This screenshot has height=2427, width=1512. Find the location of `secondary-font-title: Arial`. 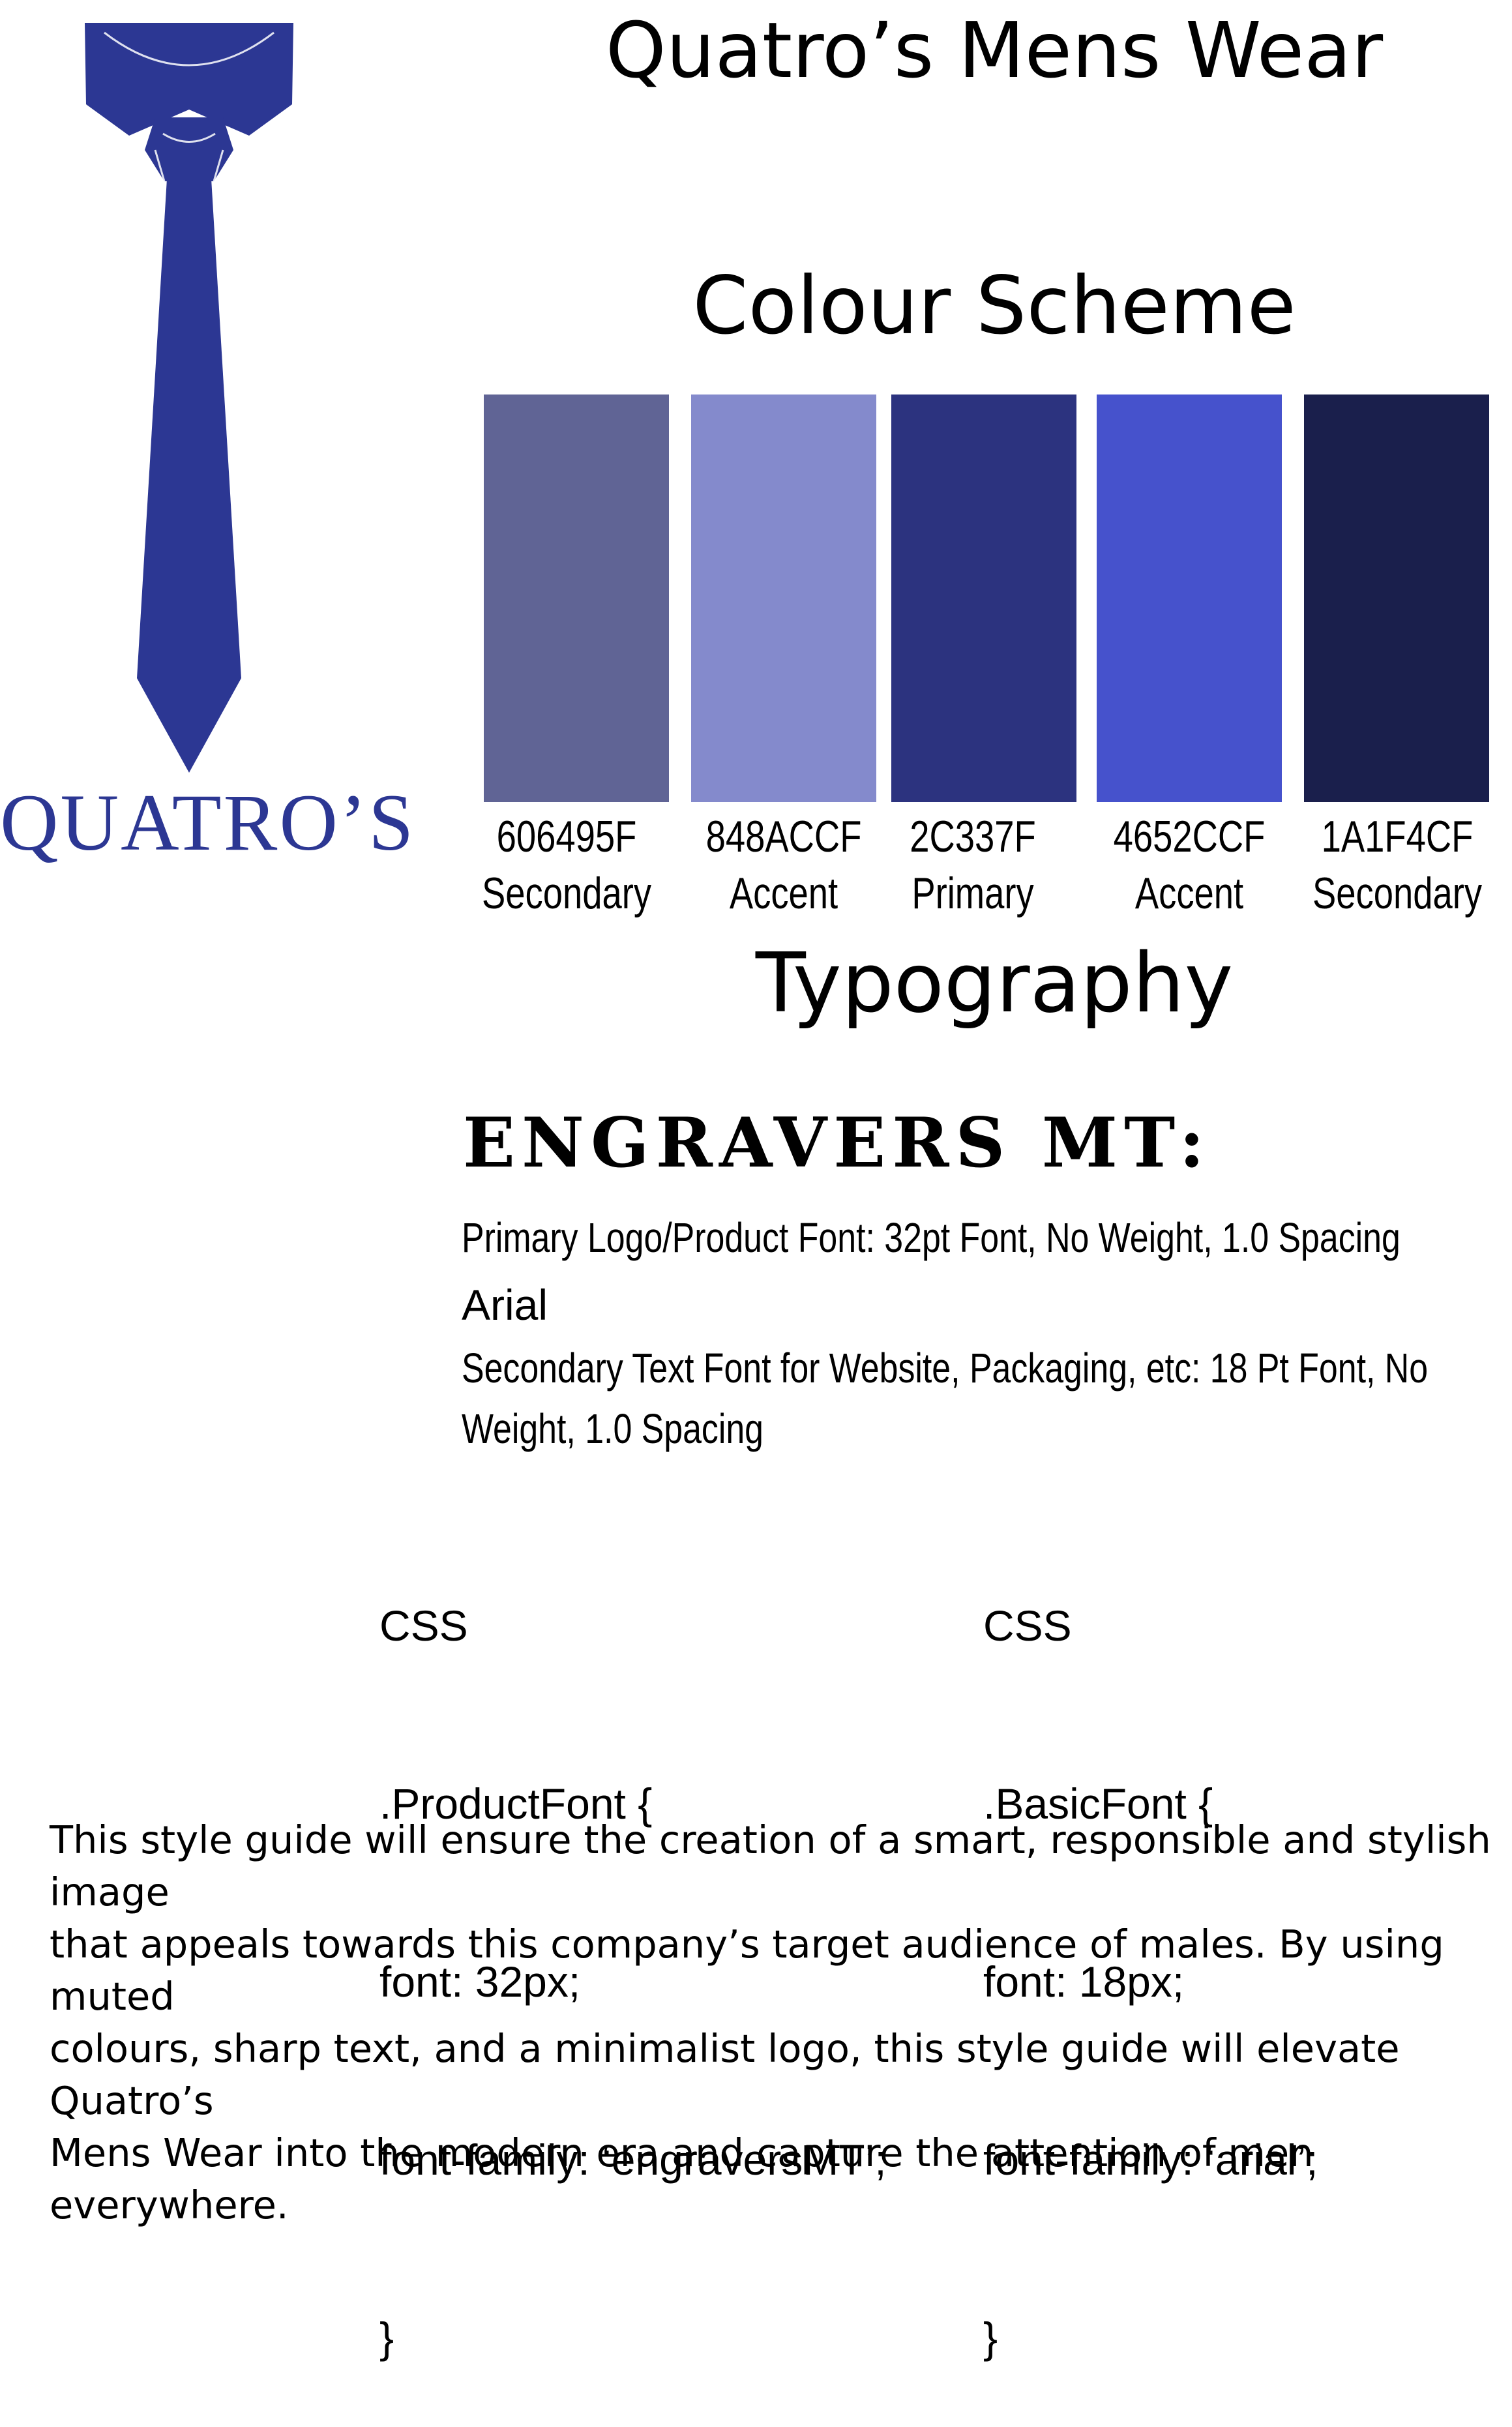

secondary-font-title: Arial is located at coordinates (505, 1305).